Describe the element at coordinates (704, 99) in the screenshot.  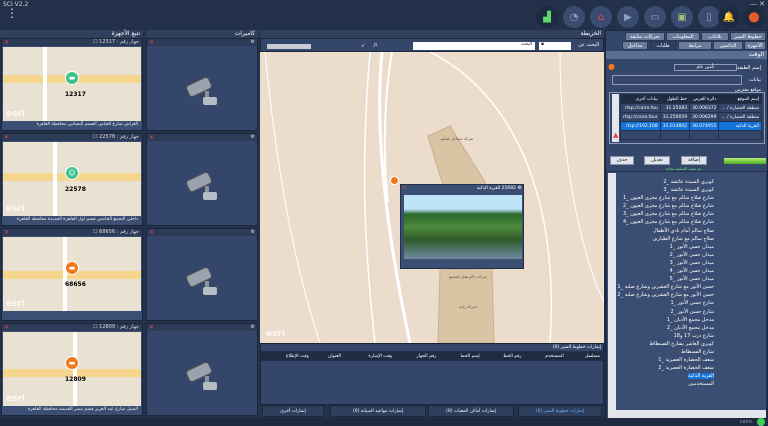
I see `column-header: دائرة العرض` at that location.